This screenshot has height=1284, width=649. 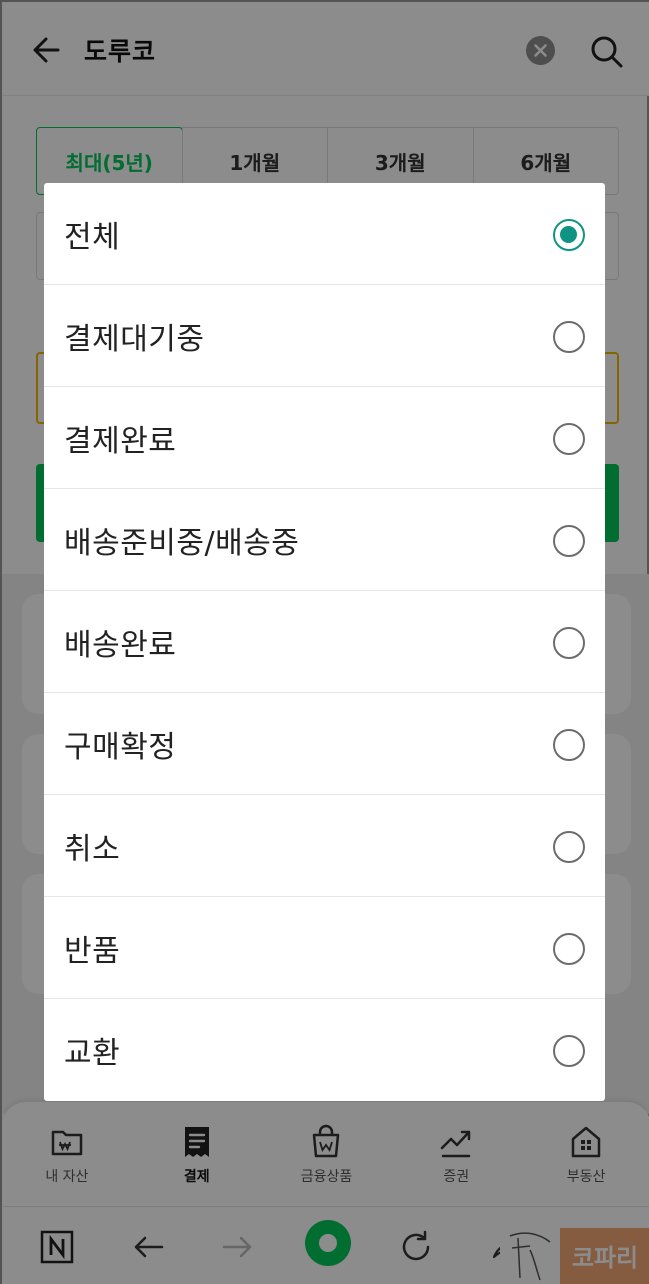 What do you see at coordinates (92, 951) in the screenshot?
I see `option-label: 반품` at bounding box center [92, 951].